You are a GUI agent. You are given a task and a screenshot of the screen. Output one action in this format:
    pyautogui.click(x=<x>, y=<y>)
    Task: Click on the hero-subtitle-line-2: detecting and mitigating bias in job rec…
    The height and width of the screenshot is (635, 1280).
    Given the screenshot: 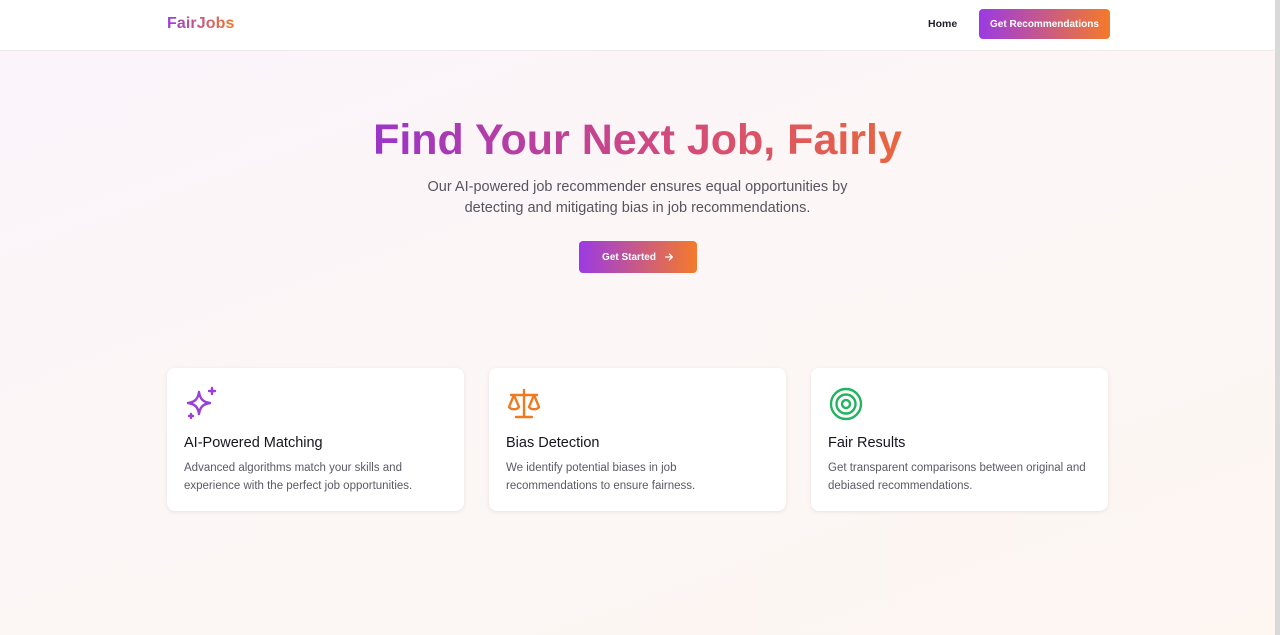 What is the action you would take?
    pyautogui.click(x=637, y=208)
    